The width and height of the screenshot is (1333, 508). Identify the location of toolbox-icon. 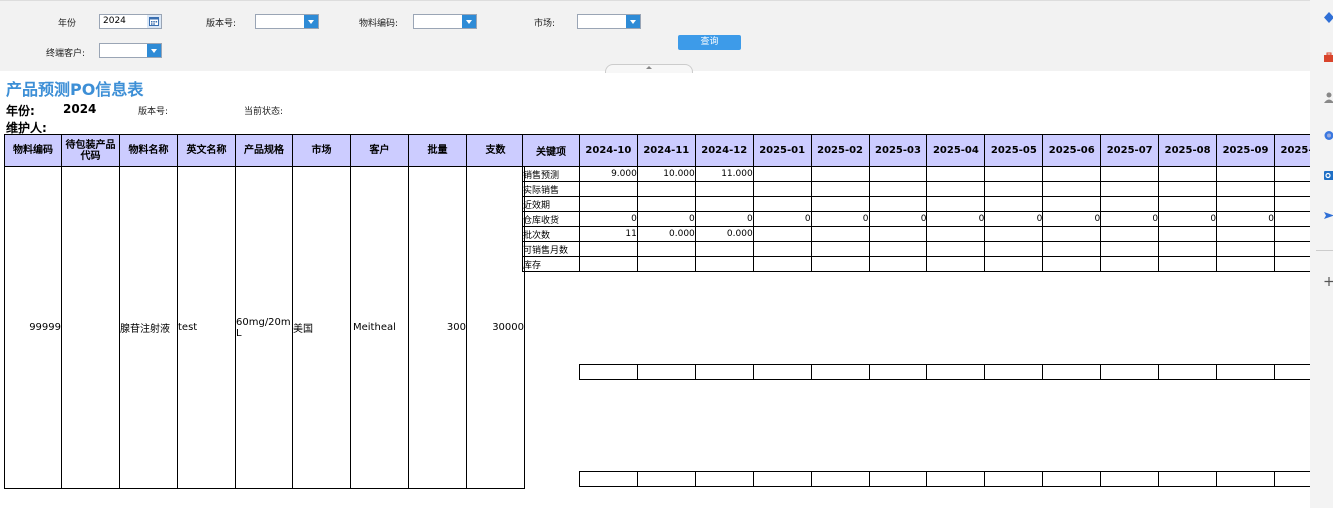
(1328, 57).